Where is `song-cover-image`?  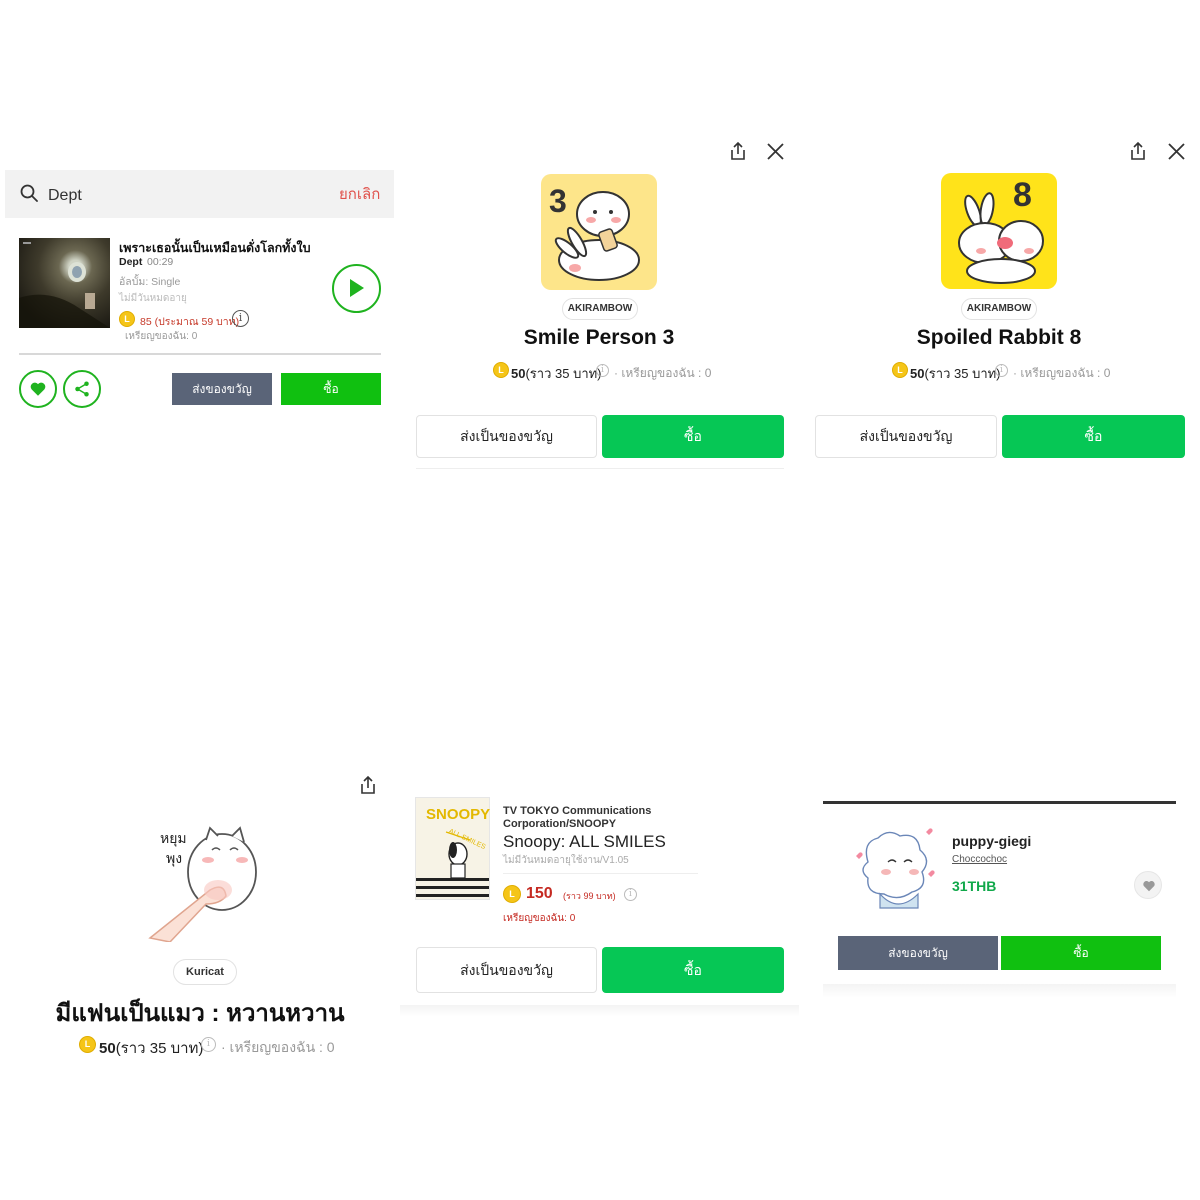
song-cover-image is located at coordinates (64, 283).